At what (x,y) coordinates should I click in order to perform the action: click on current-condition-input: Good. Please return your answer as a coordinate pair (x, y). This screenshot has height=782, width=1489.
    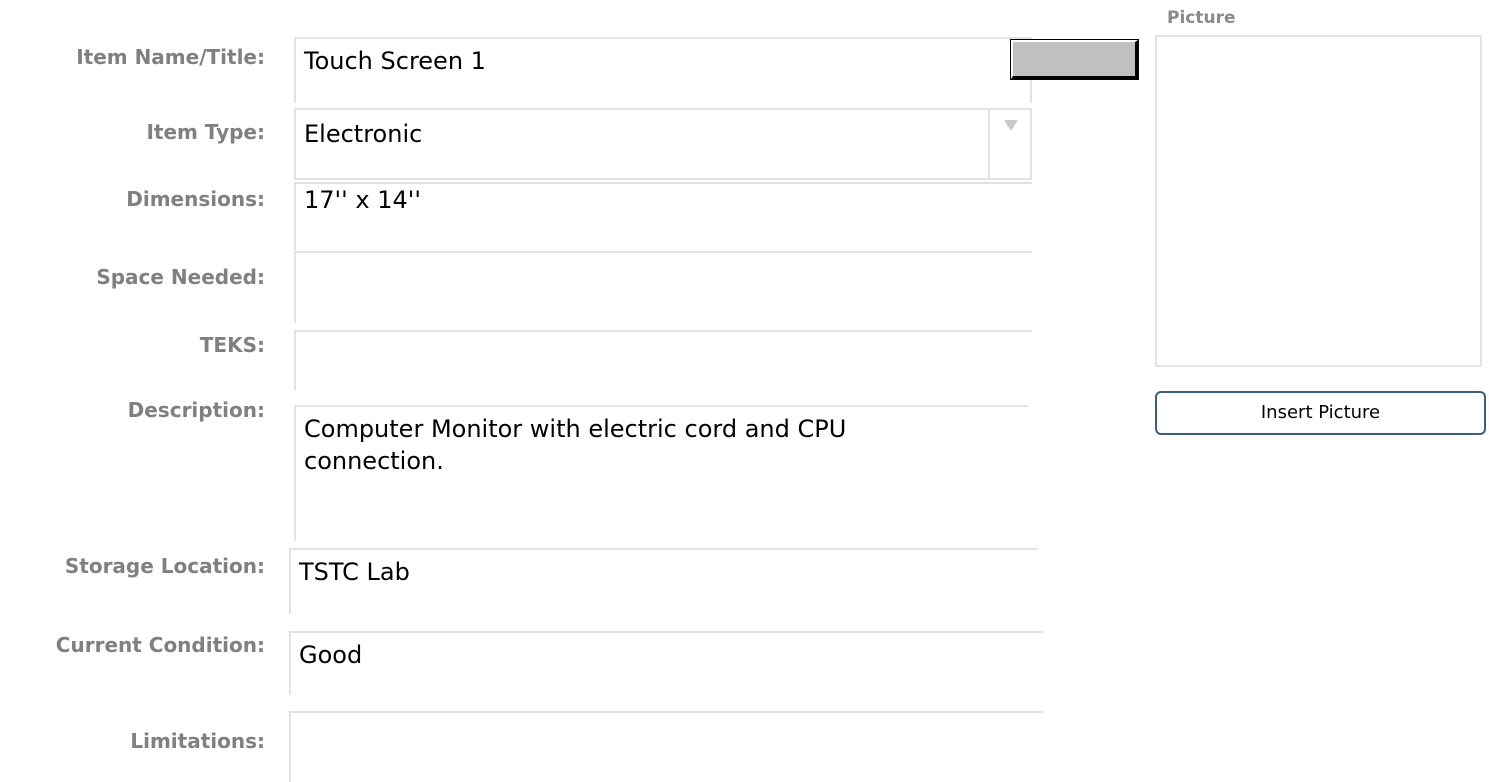
    Looking at the image, I should click on (666, 663).